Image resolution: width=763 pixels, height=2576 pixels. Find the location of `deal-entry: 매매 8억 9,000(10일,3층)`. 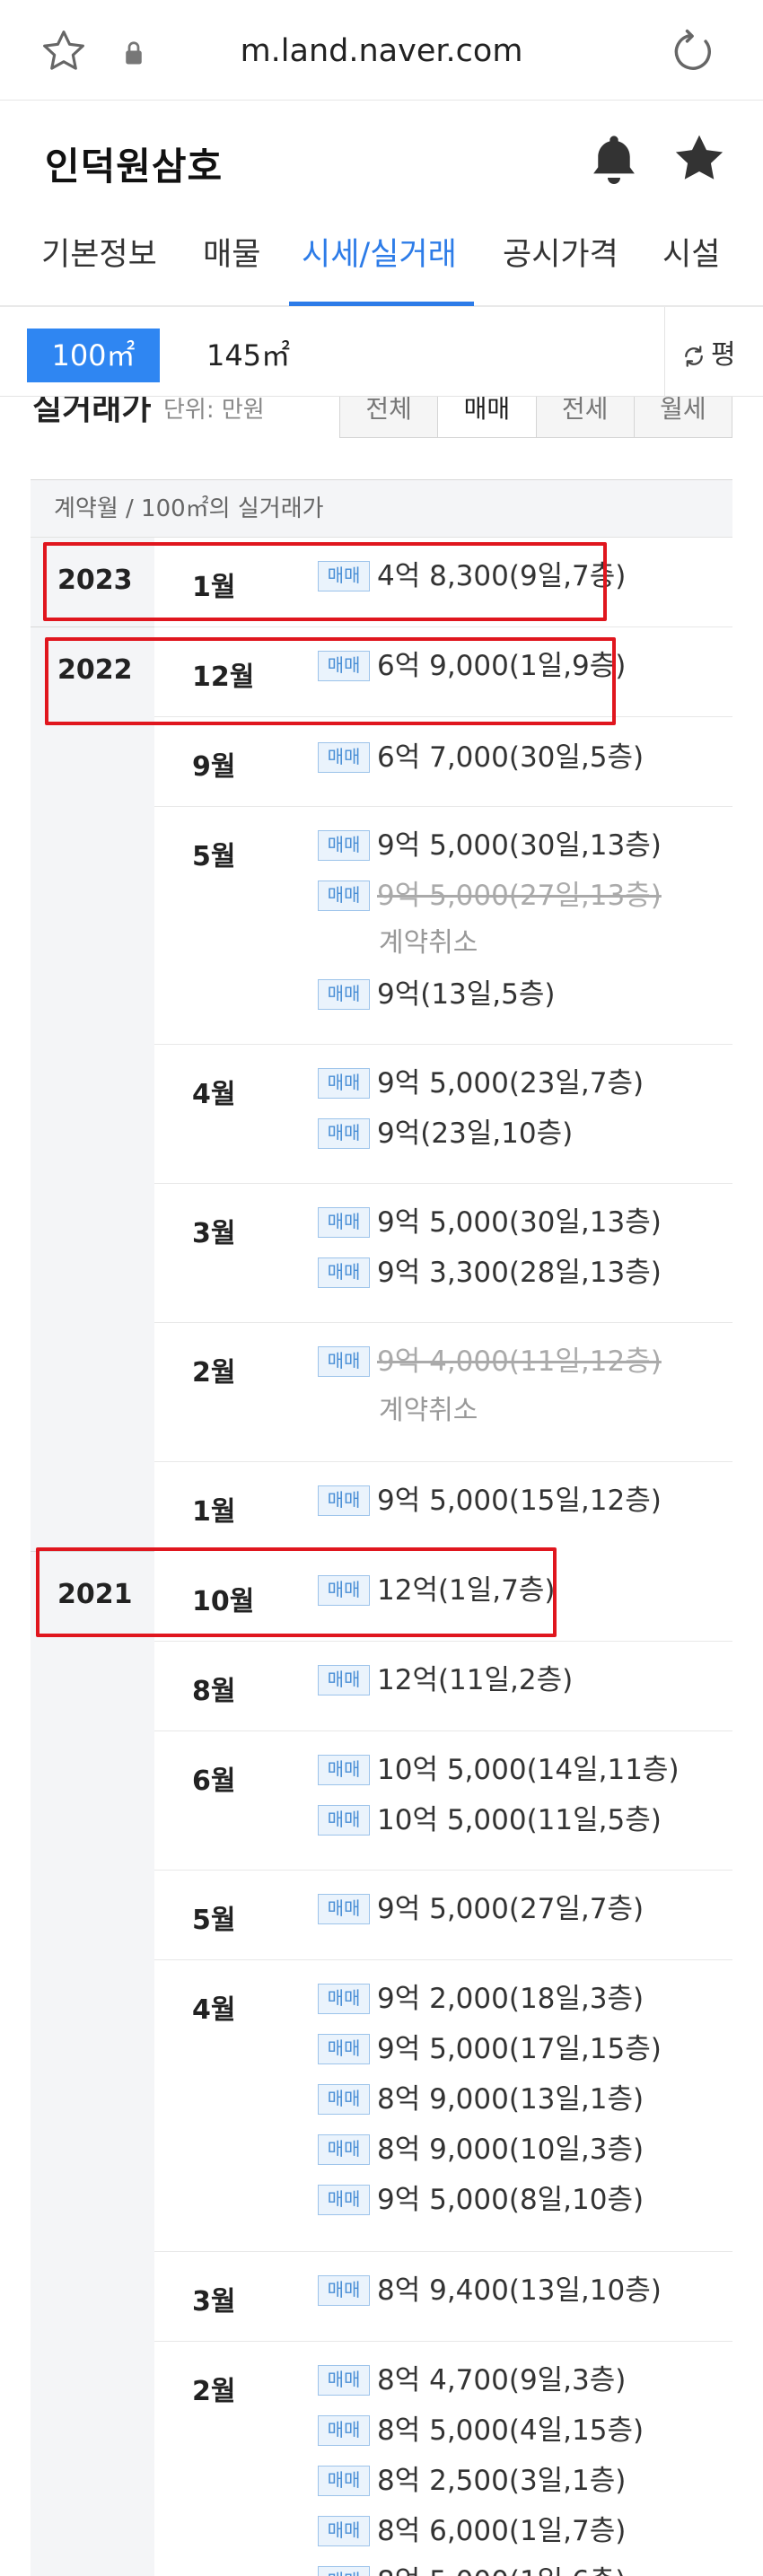

deal-entry: 매매 8억 9,000(10일,3층) is located at coordinates (481, 2150).